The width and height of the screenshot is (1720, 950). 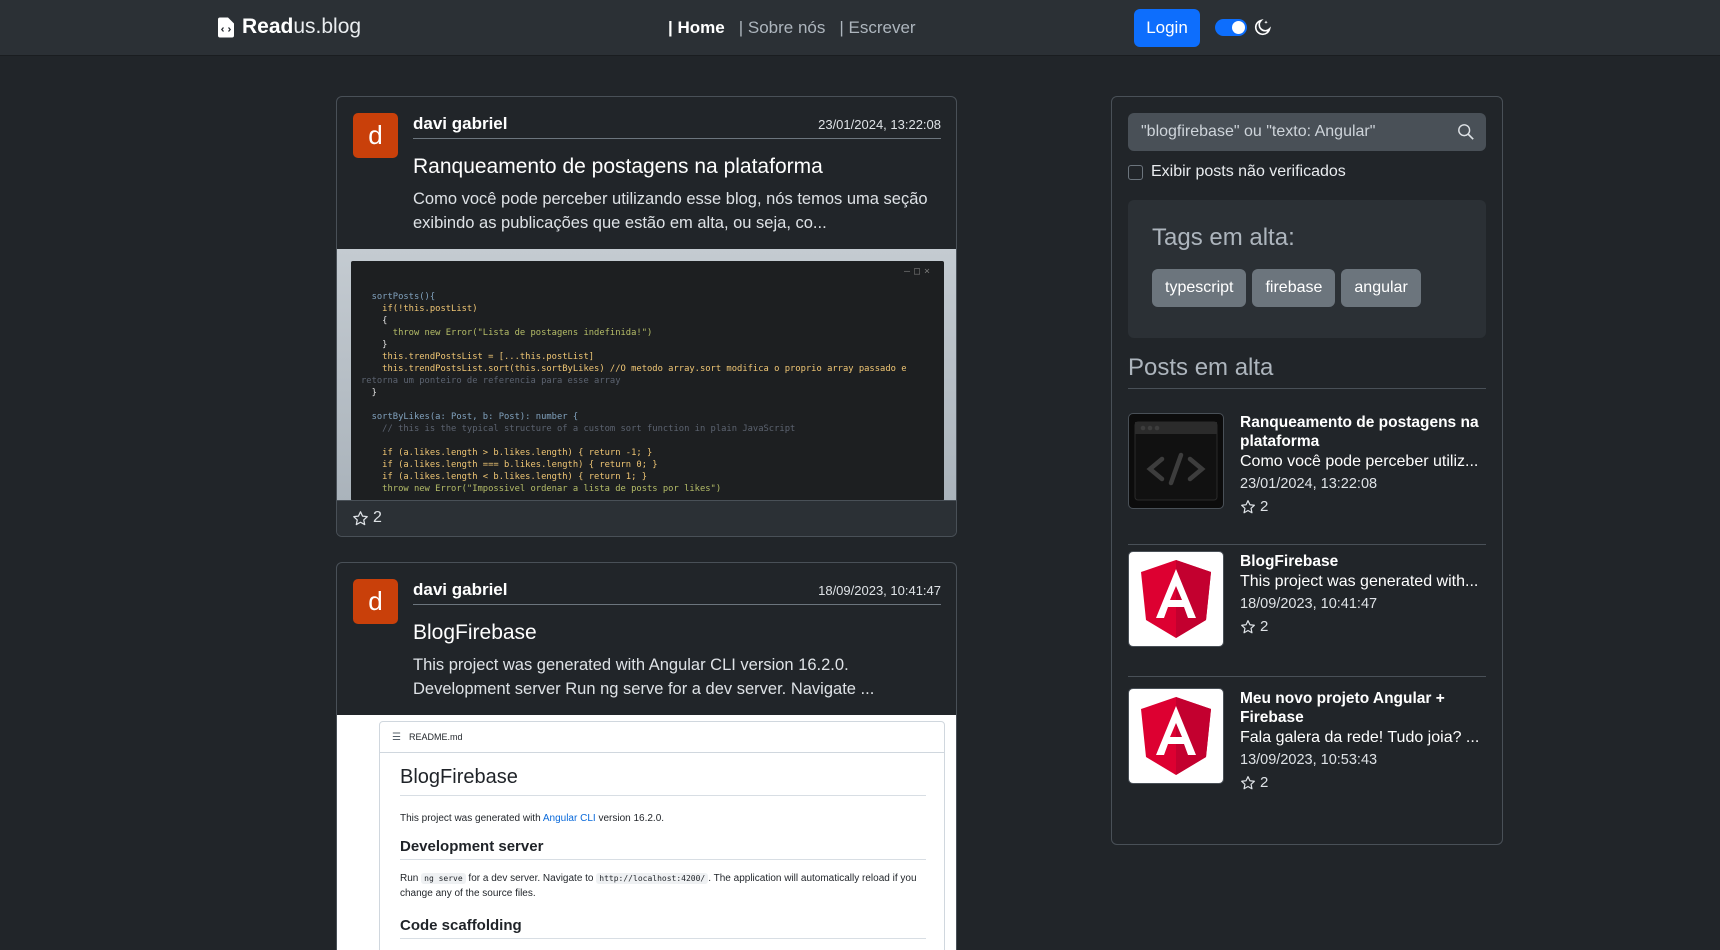 I want to click on tag-list: typescript firebase angular, so click(x=1286, y=288).